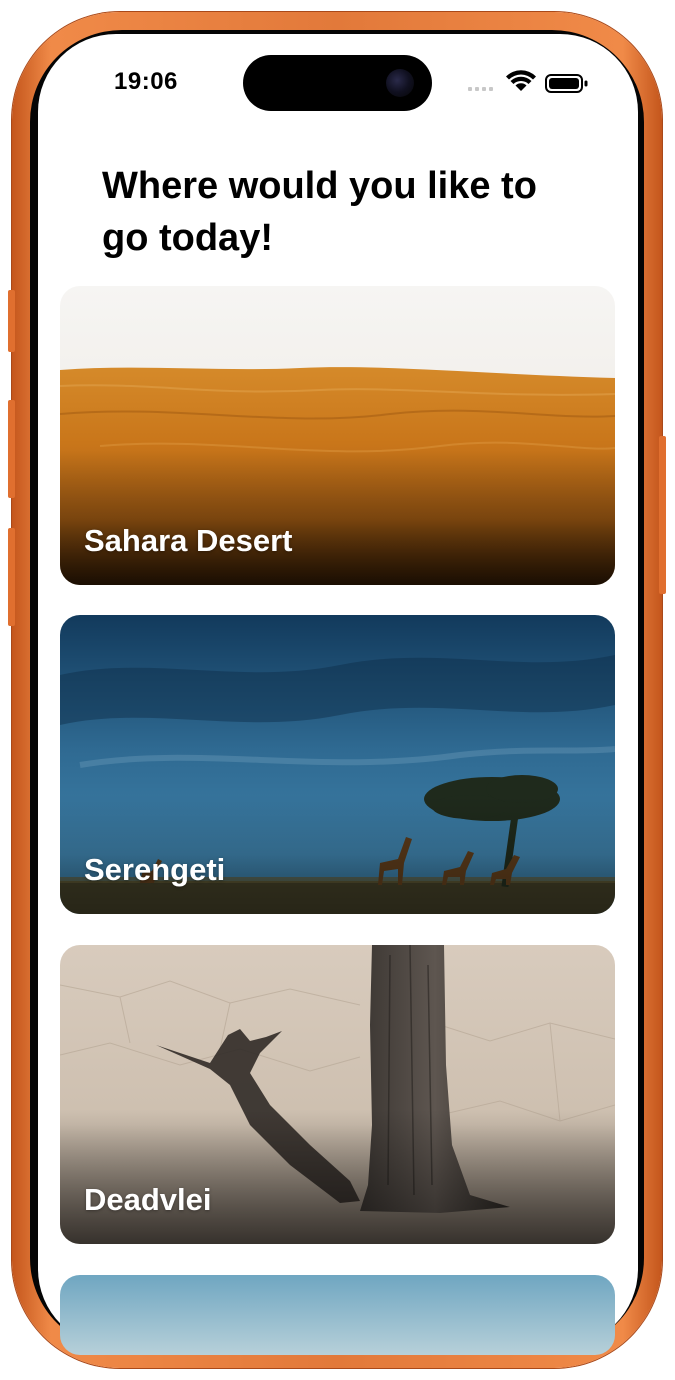 Image resolution: width=675 pixels, height=1380 pixels. I want to click on signal-icon, so click(480, 89).